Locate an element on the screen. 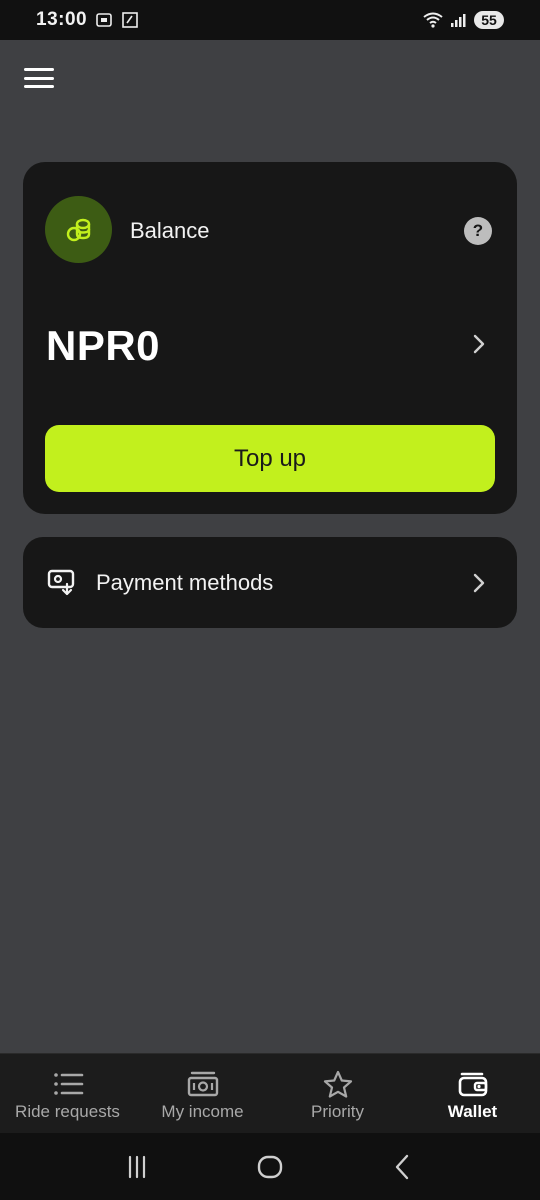  payment-methods-row: Payment methods is located at coordinates (270, 582).